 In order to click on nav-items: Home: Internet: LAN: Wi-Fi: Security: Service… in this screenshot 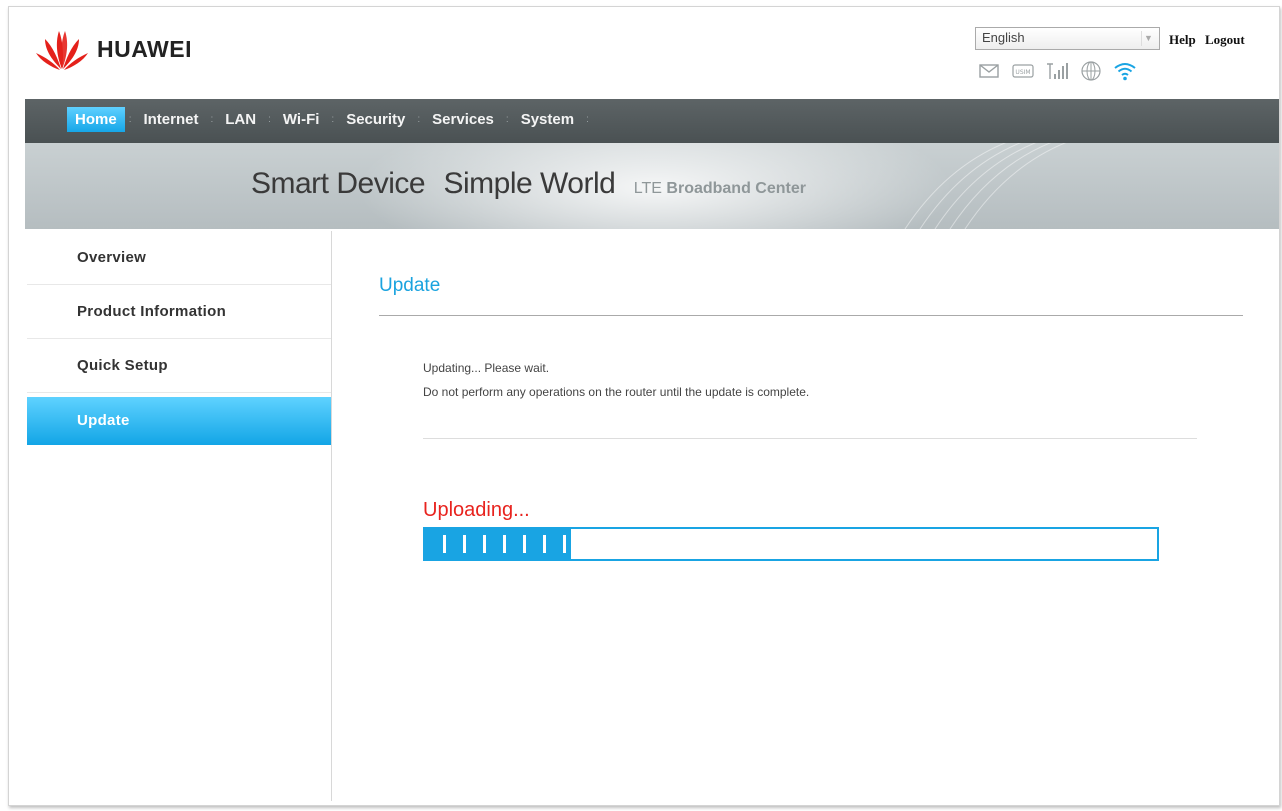, I will do `click(330, 119)`.